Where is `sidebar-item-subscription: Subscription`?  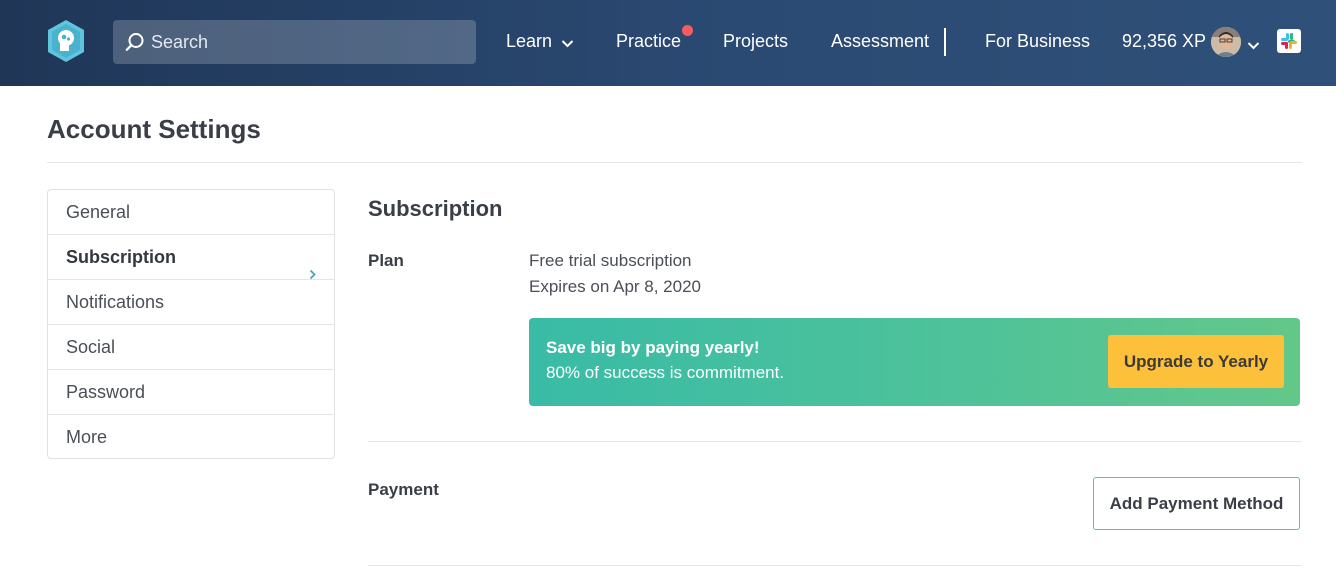
sidebar-item-subscription: Subscription is located at coordinates (191, 257).